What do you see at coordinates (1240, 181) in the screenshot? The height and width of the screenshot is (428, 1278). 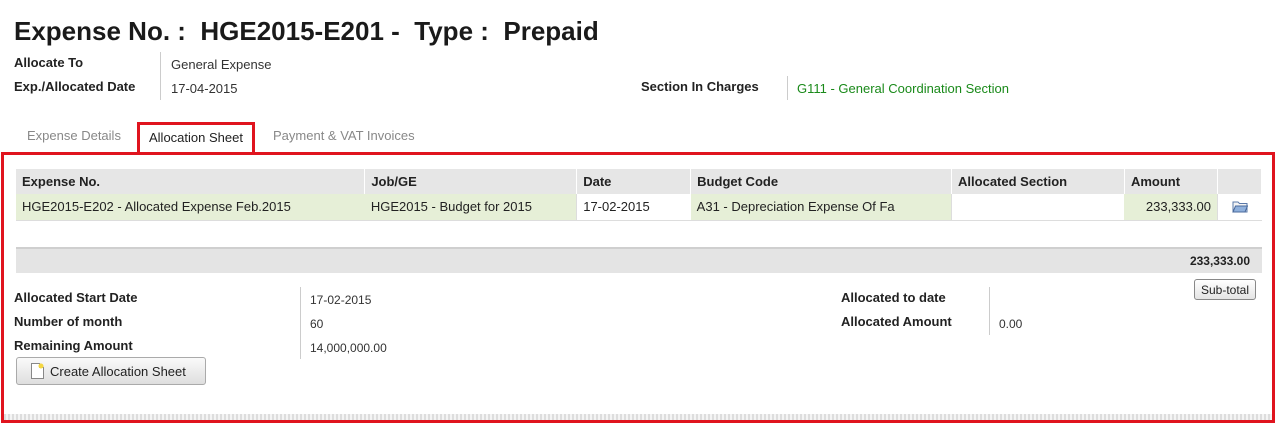 I see `column-header-actions` at bounding box center [1240, 181].